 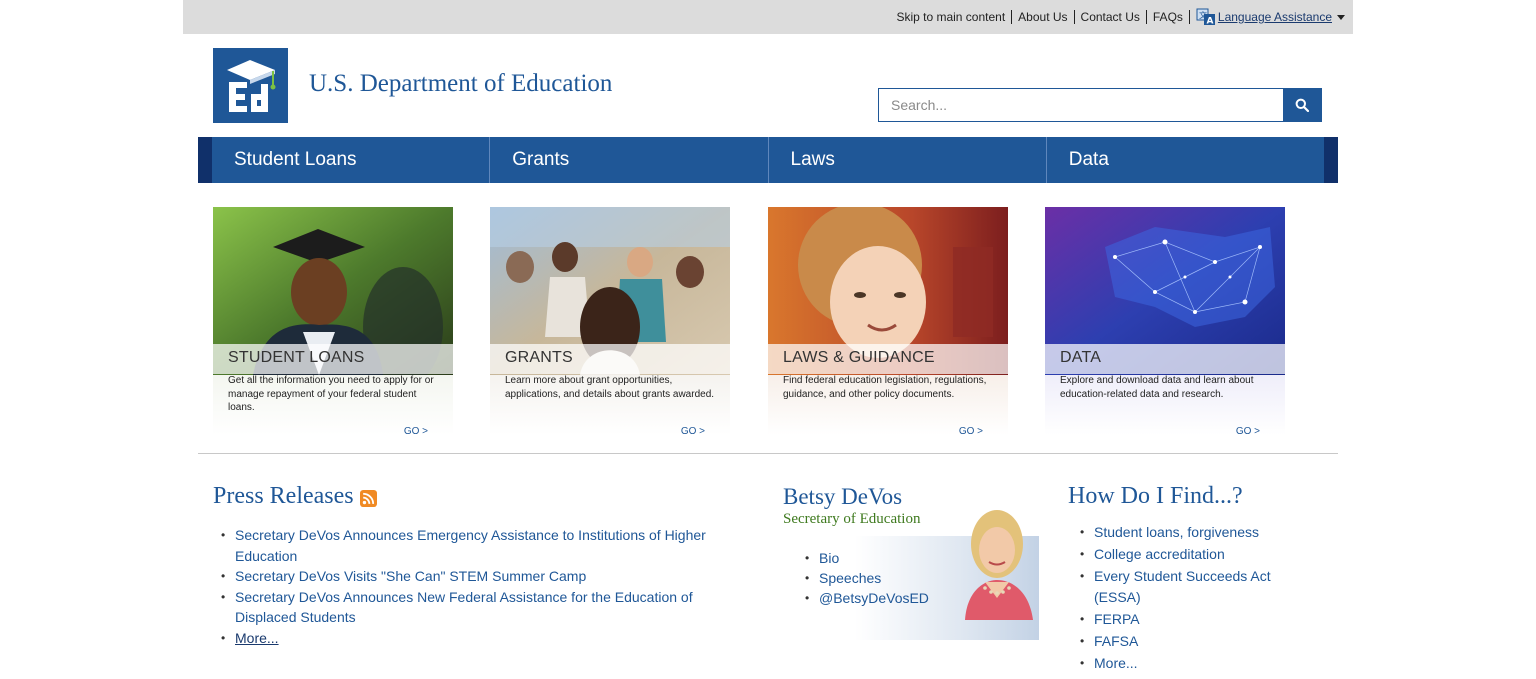 I want to click on main-nav: Student Loans Grants Laws Data, so click(x=768, y=160).